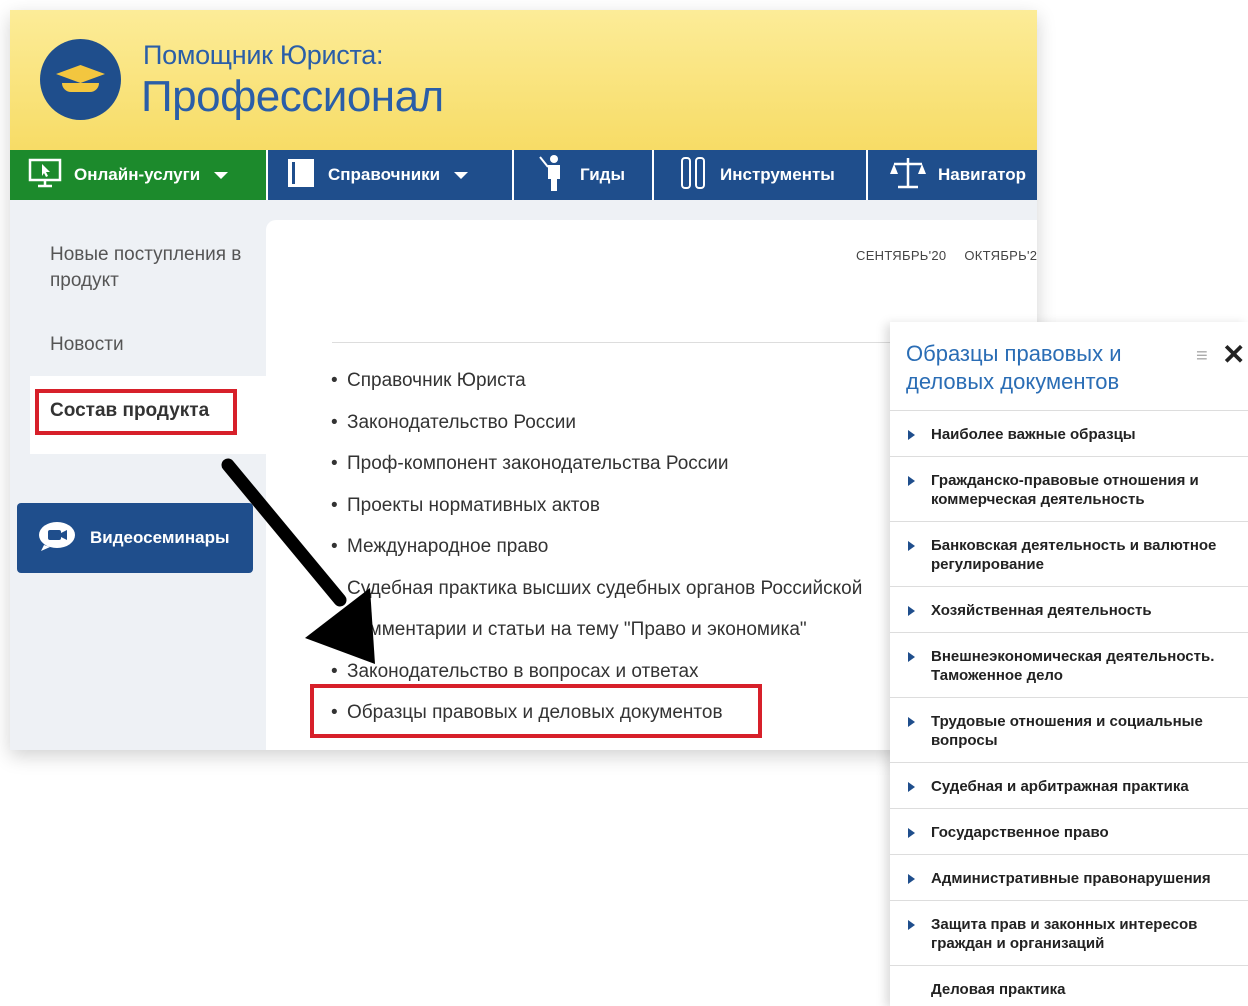 The width and height of the screenshot is (1248, 1006). Describe the element at coordinates (1202, 356) in the screenshot. I see `hamburger-icon: ≡` at that location.